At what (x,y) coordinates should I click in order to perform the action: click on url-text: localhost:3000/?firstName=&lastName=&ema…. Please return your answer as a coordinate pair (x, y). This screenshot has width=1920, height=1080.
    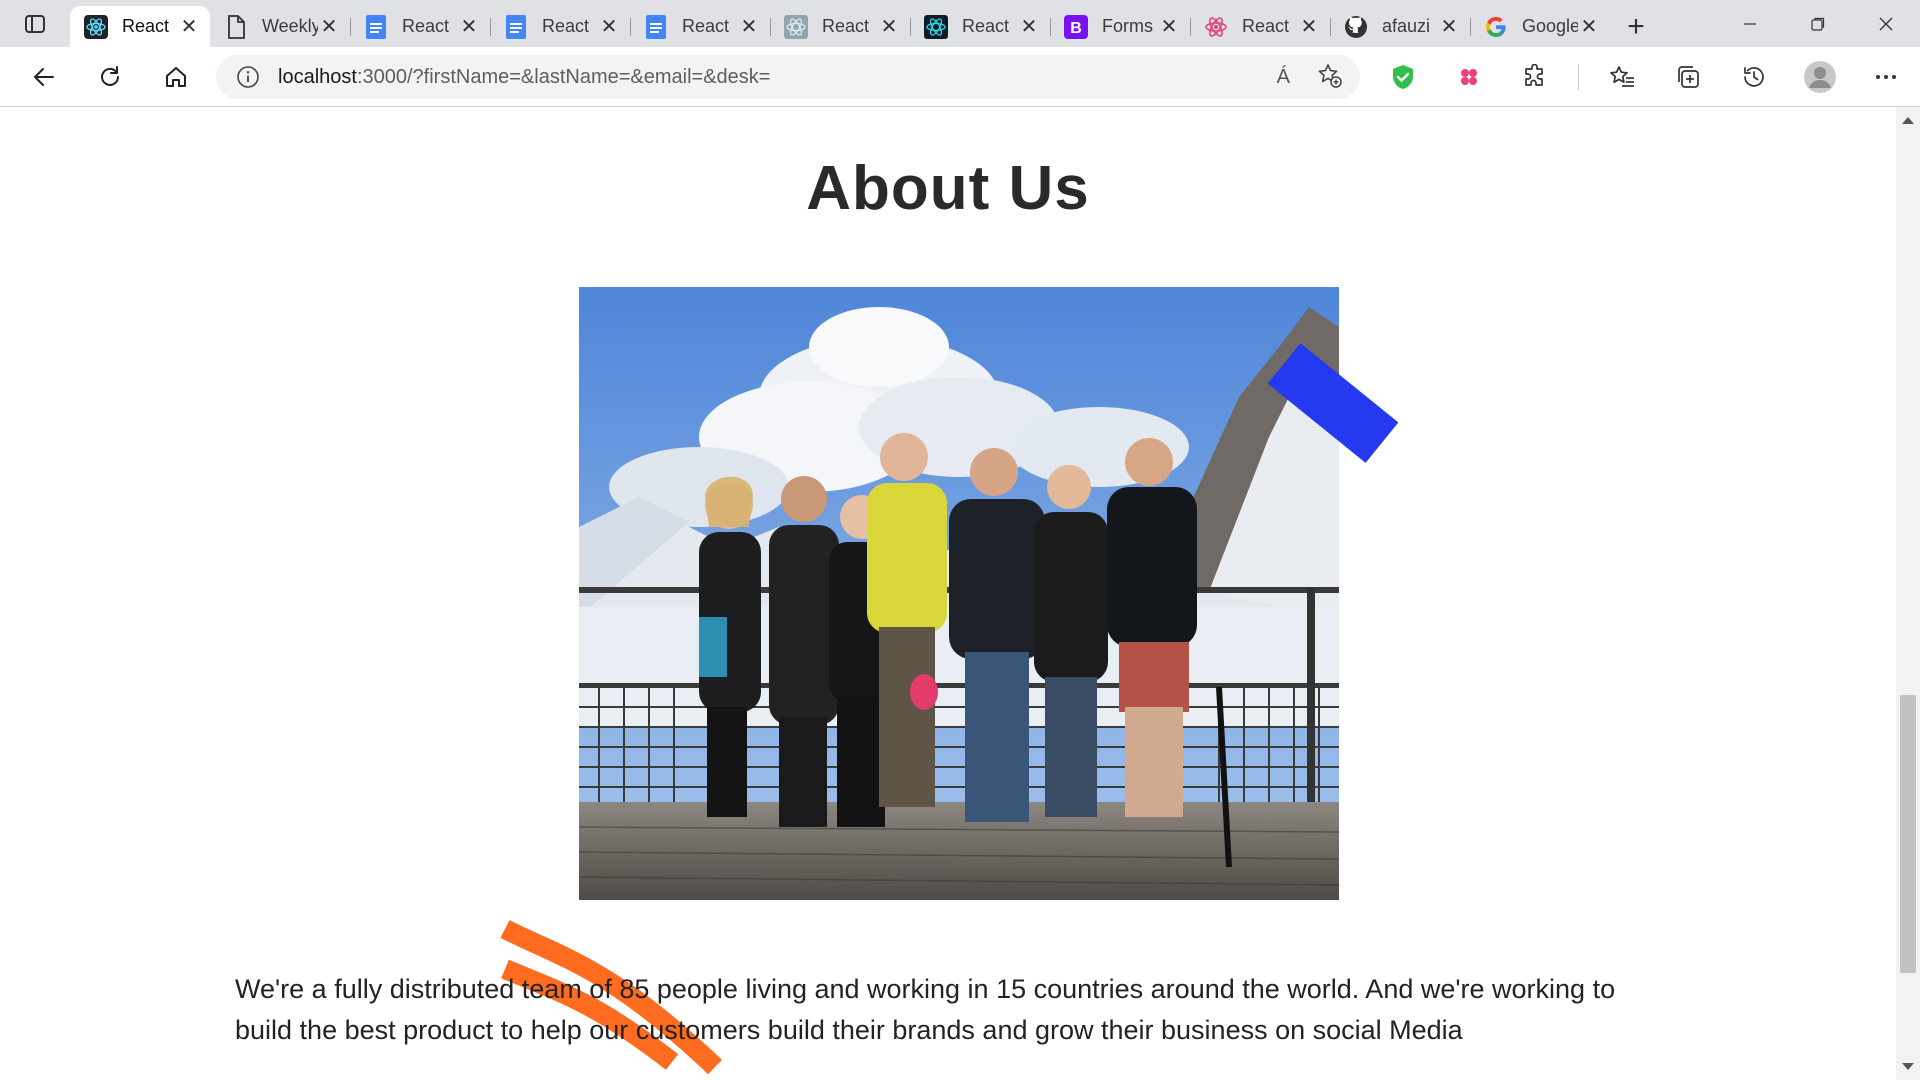
    Looking at the image, I should click on (777, 77).